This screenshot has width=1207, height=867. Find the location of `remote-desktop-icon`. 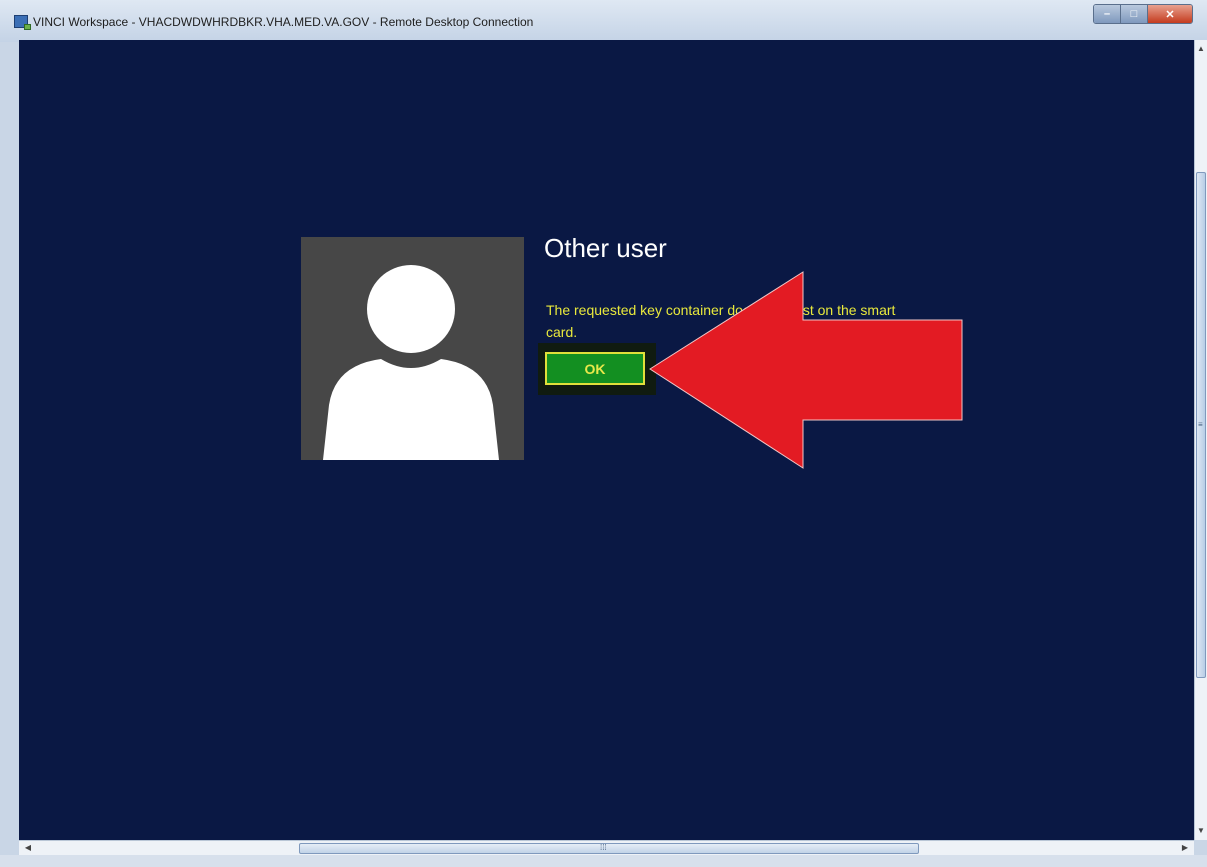

remote-desktop-icon is located at coordinates (22, 22).